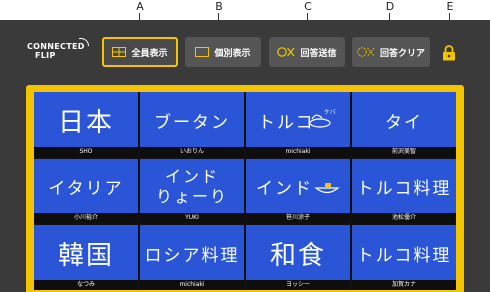  I want to click on participant-name: 笹川涼子, so click(298, 218).